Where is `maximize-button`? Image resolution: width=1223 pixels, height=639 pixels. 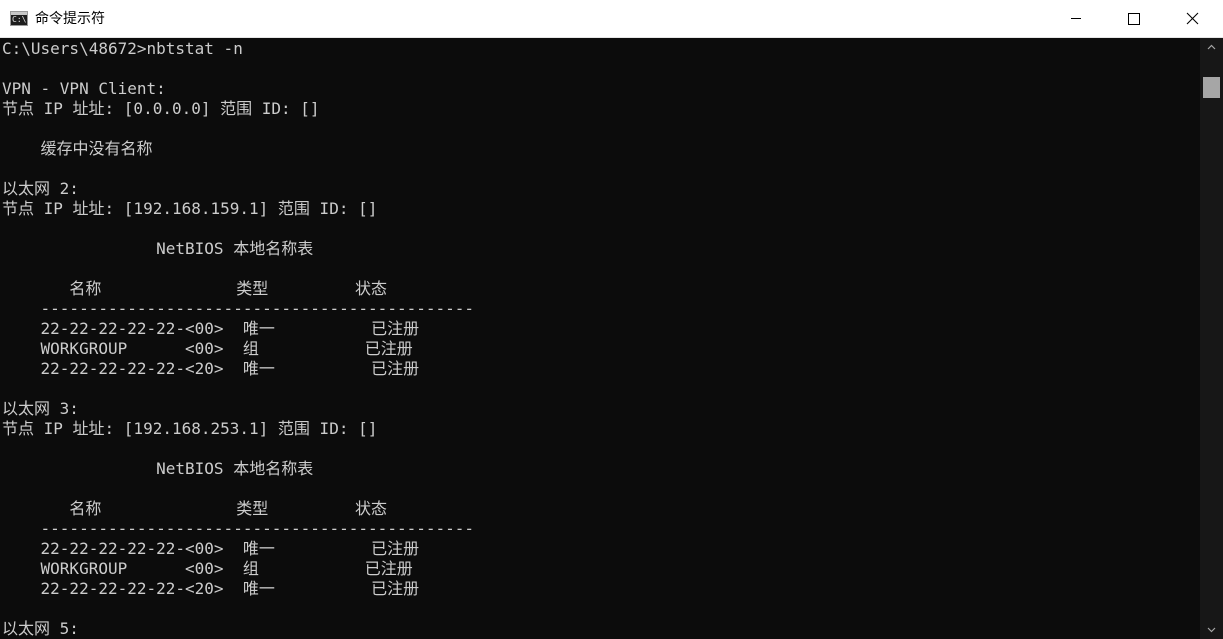 maximize-button is located at coordinates (1134, 18).